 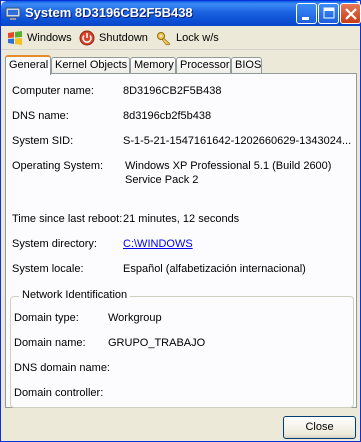 What do you see at coordinates (172, 91) in the screenshot?
I see `computer-name-value: 8D3196CB2F5B438` at bounding box center [172, 91].